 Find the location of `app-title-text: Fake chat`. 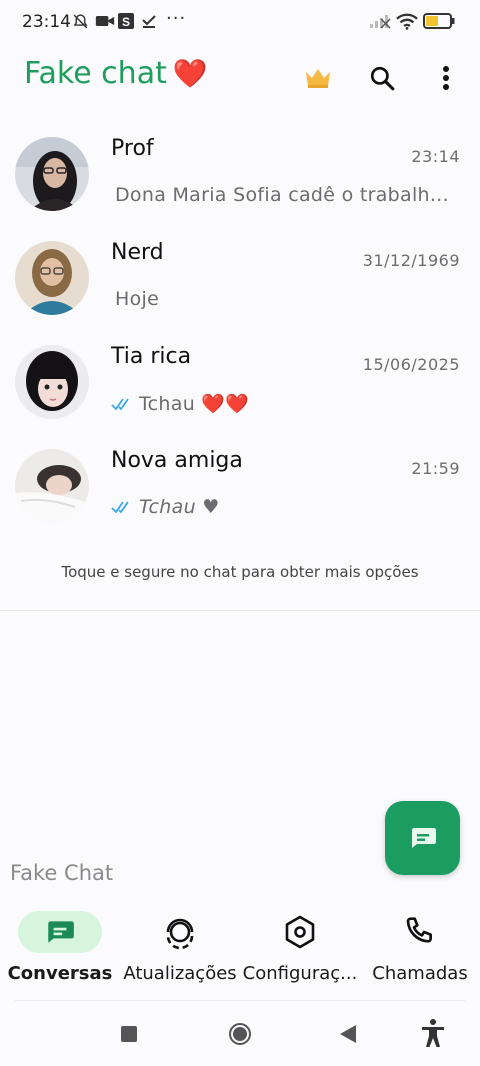

app-title-text: Fake chat is located at coordinates (95, 73).